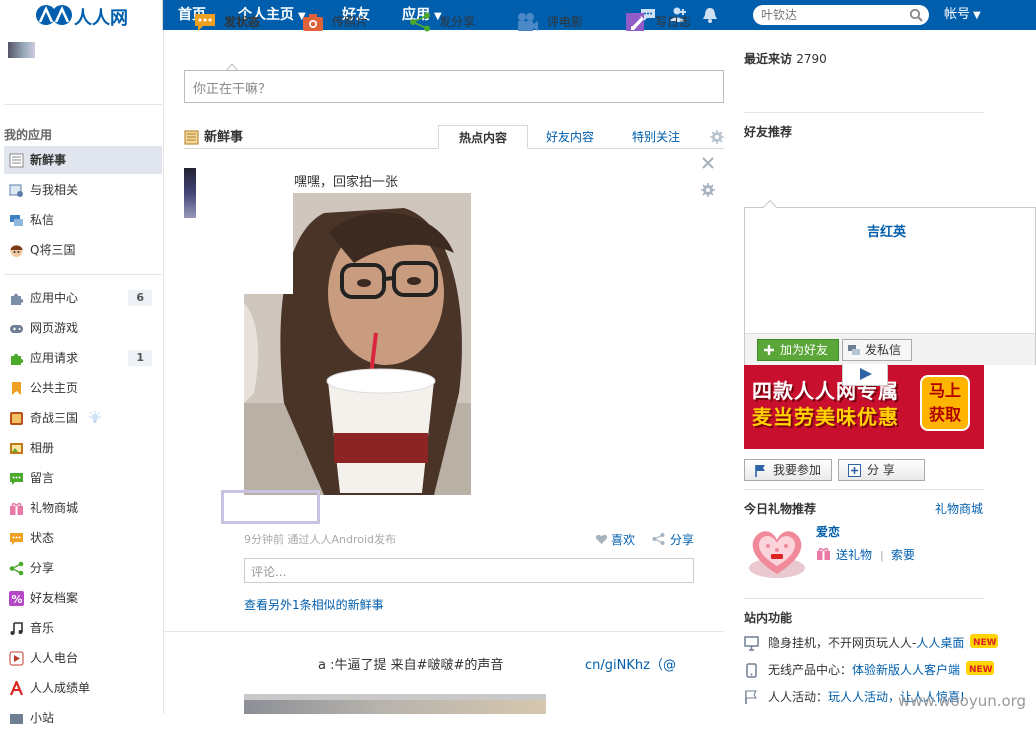 This screenshot has height=732, width=1036. Describe the element at coordinates (751, 643) in the screenshot. I see `monitor-icon` at that location.